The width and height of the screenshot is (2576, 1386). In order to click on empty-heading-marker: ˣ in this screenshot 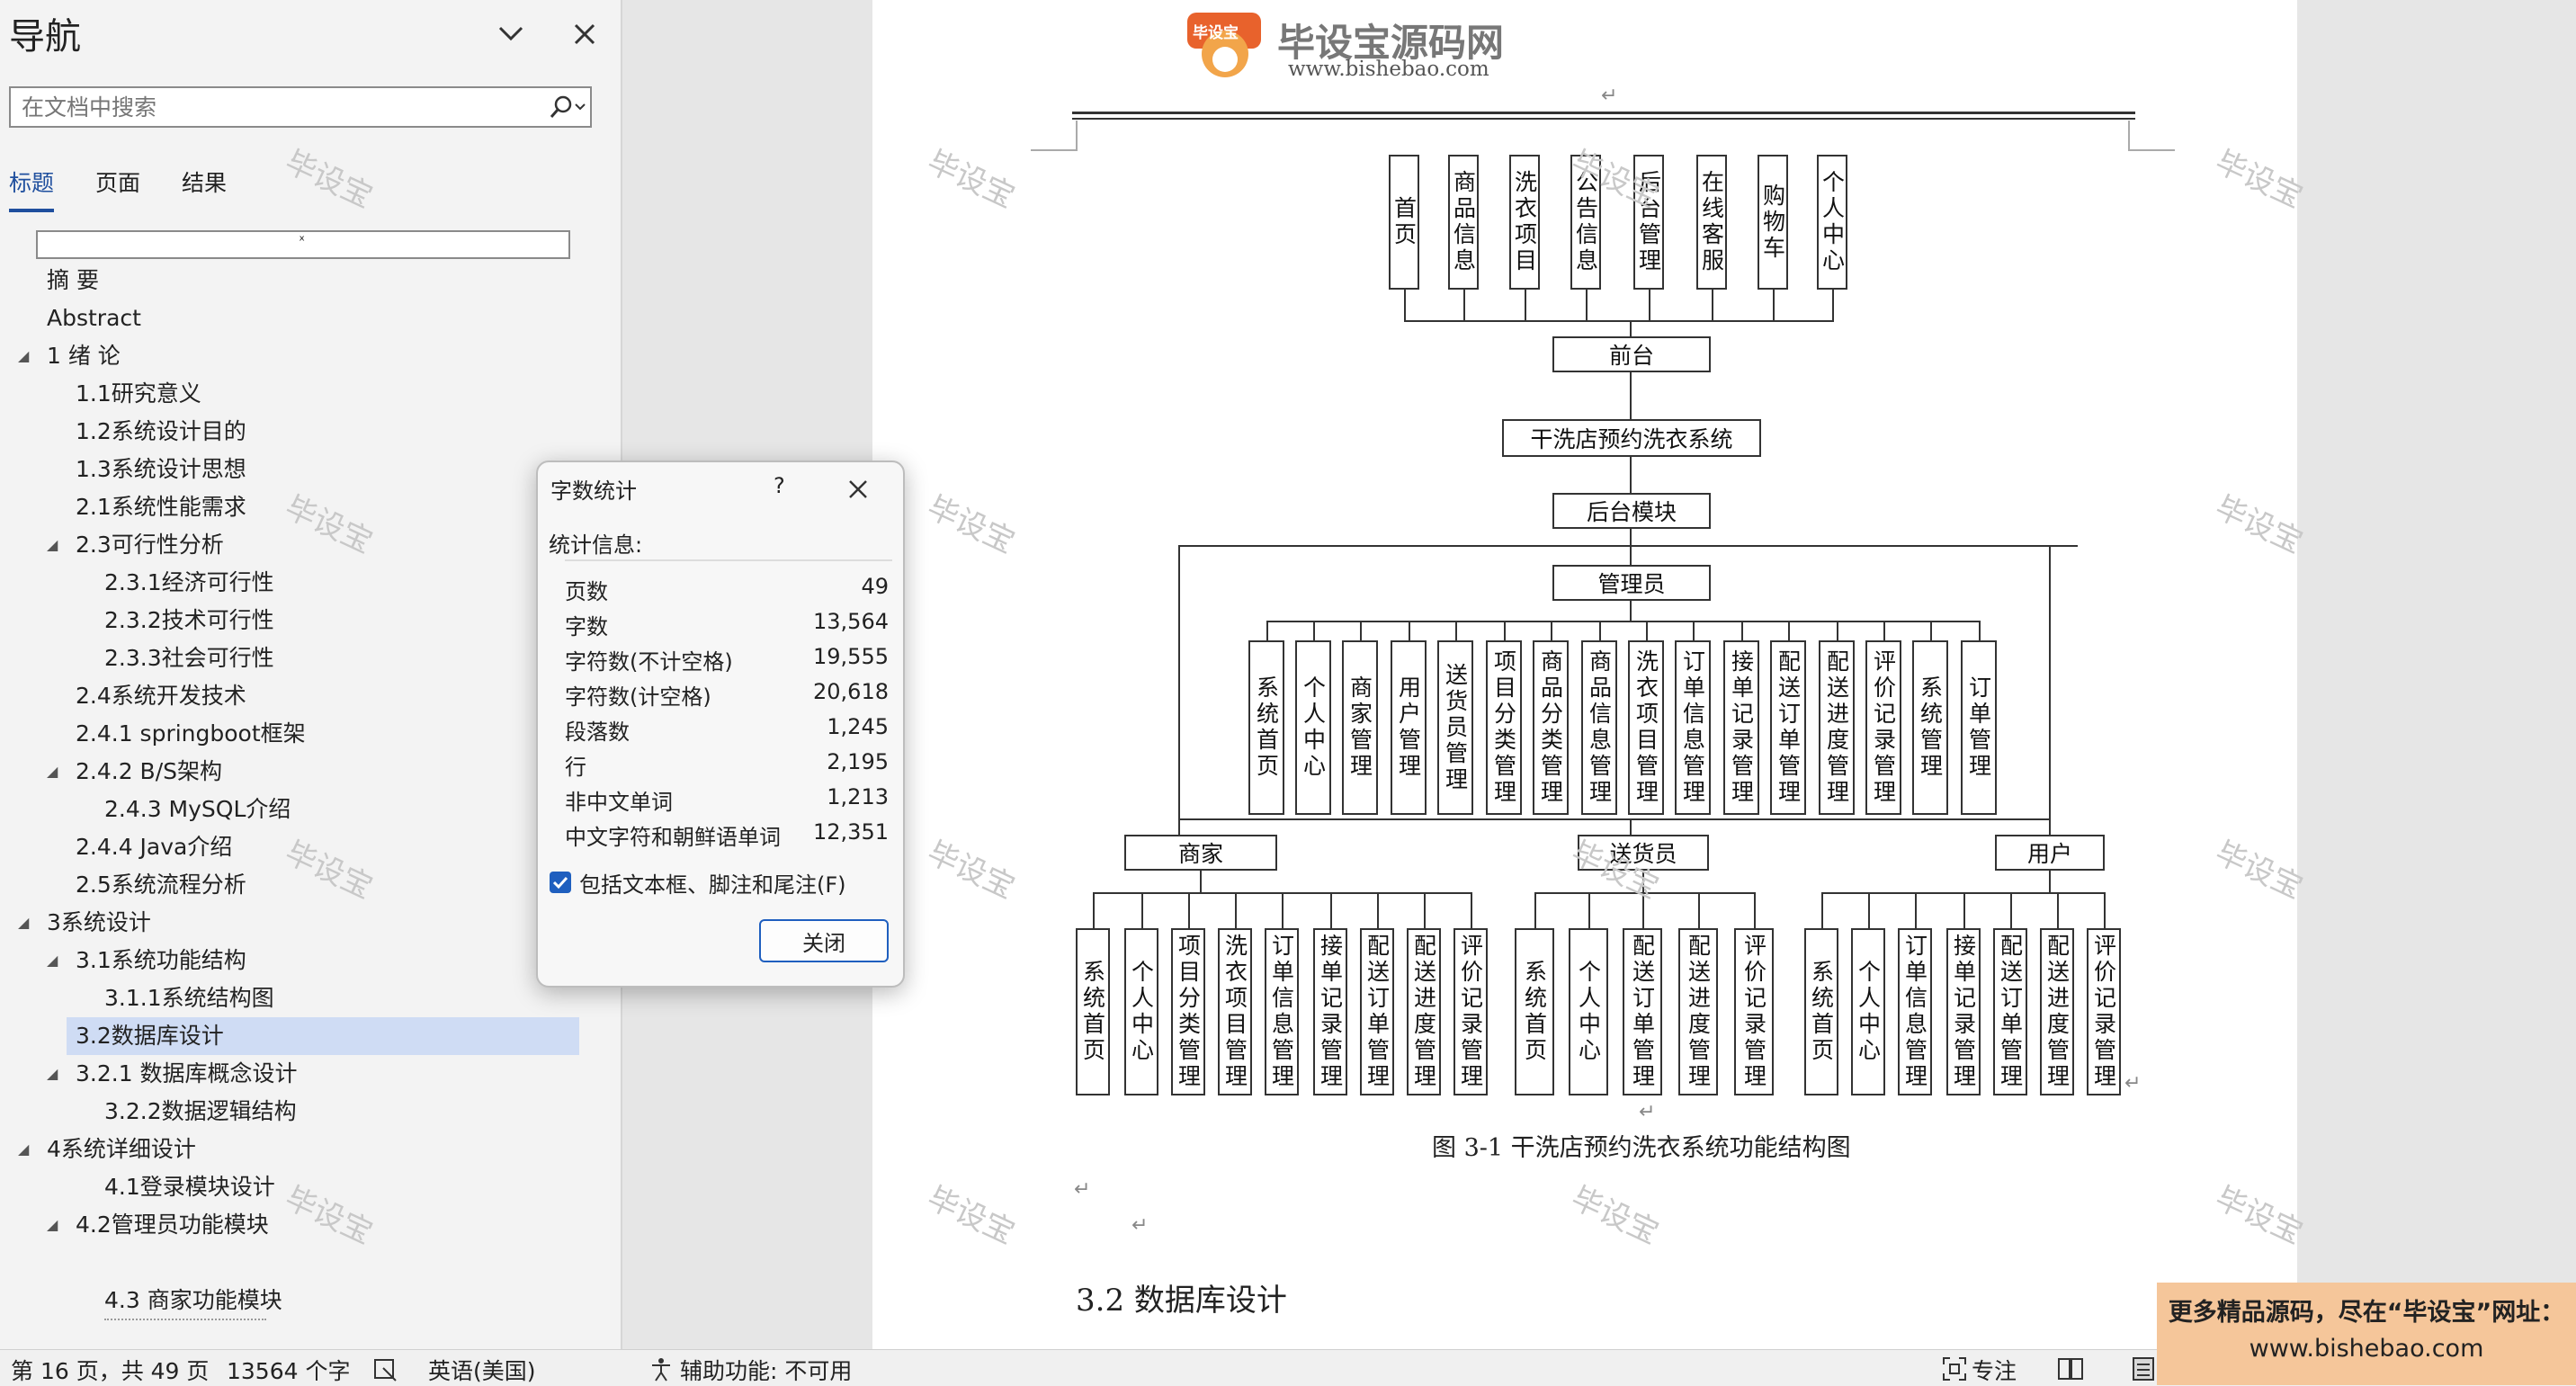, I will do `click(302, 240)`.